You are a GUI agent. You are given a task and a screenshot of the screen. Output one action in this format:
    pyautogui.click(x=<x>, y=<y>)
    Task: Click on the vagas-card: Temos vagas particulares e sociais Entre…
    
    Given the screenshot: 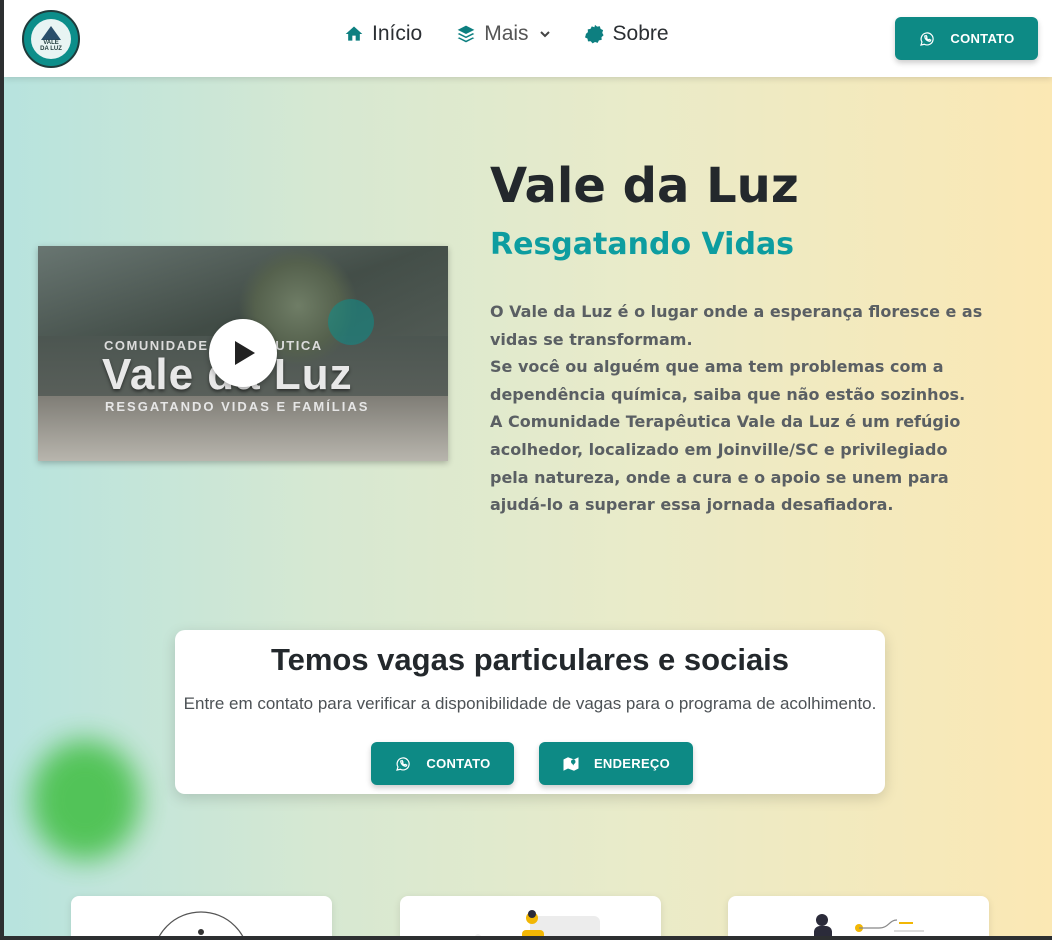 What is the action you would take?
    pyautogui.click(x=530, y=712)
    